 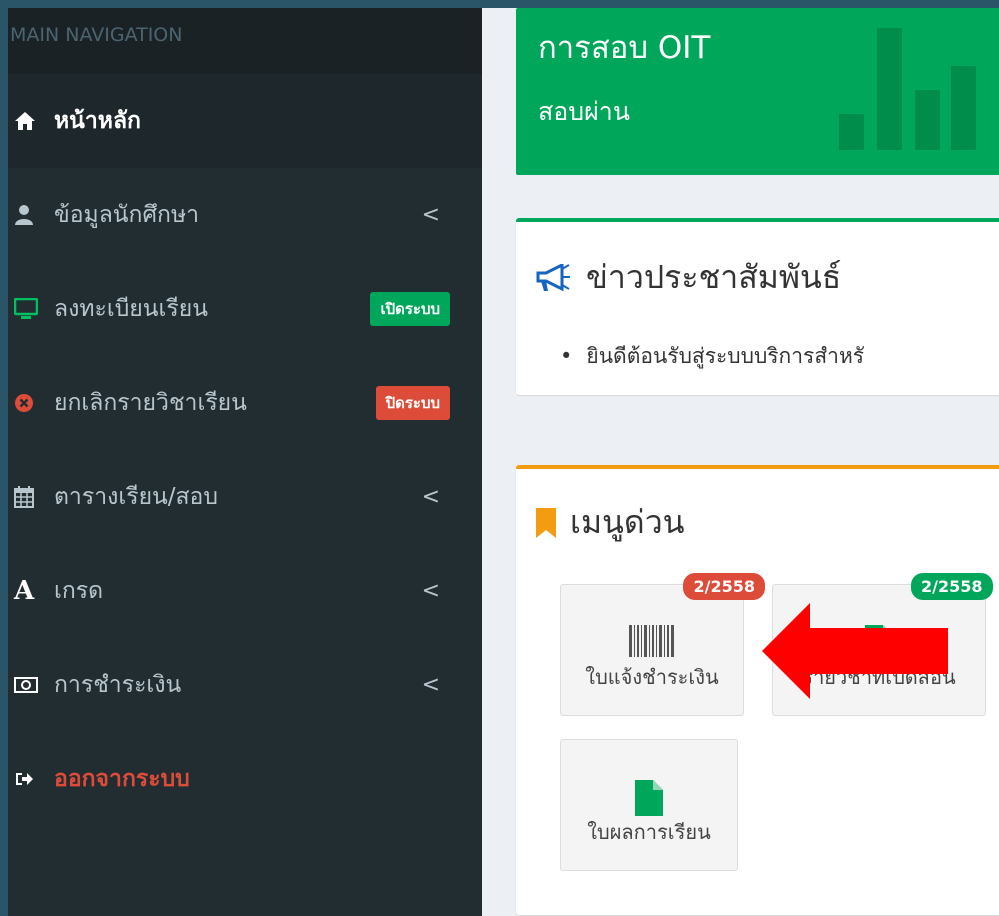 What do you see at coordinates (554, 277) in the screenshot?
I see `bullhorn-icon` at bounding box center [554, 277].